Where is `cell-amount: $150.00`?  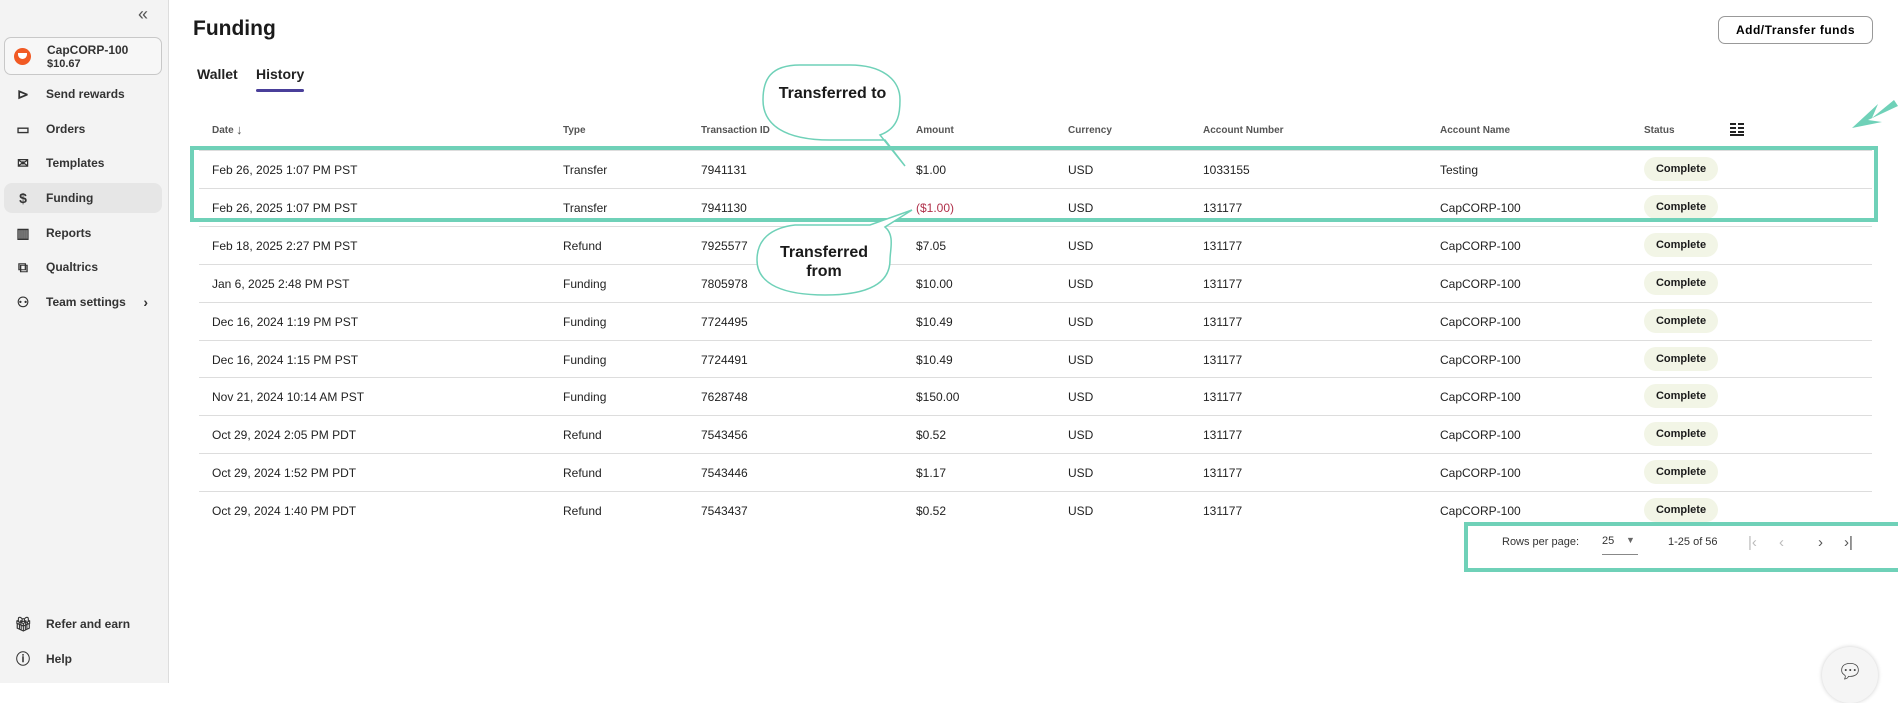
cell-amount: $150.00 is located at coordinates (938, 397).